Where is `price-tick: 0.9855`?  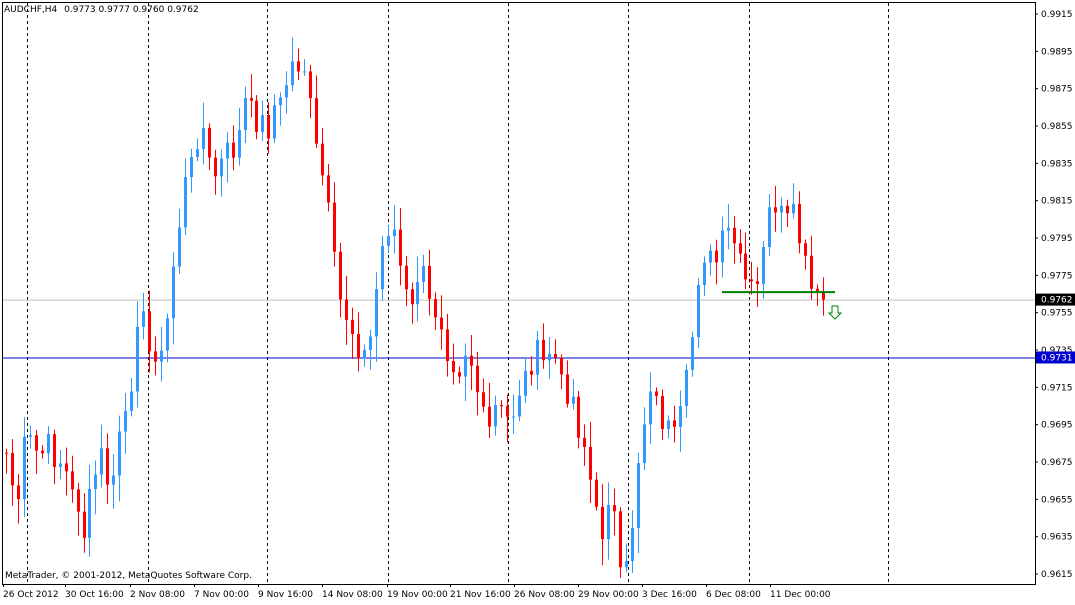 price-tick: 0.9855 is located at coordinates (1054, 127).